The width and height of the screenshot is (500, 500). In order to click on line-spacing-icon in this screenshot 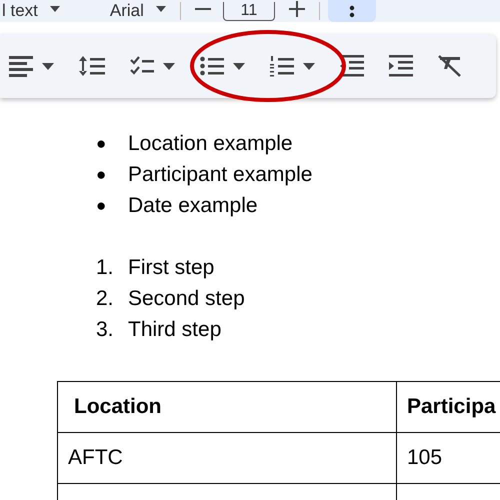, I will do `click(92, 66)`.